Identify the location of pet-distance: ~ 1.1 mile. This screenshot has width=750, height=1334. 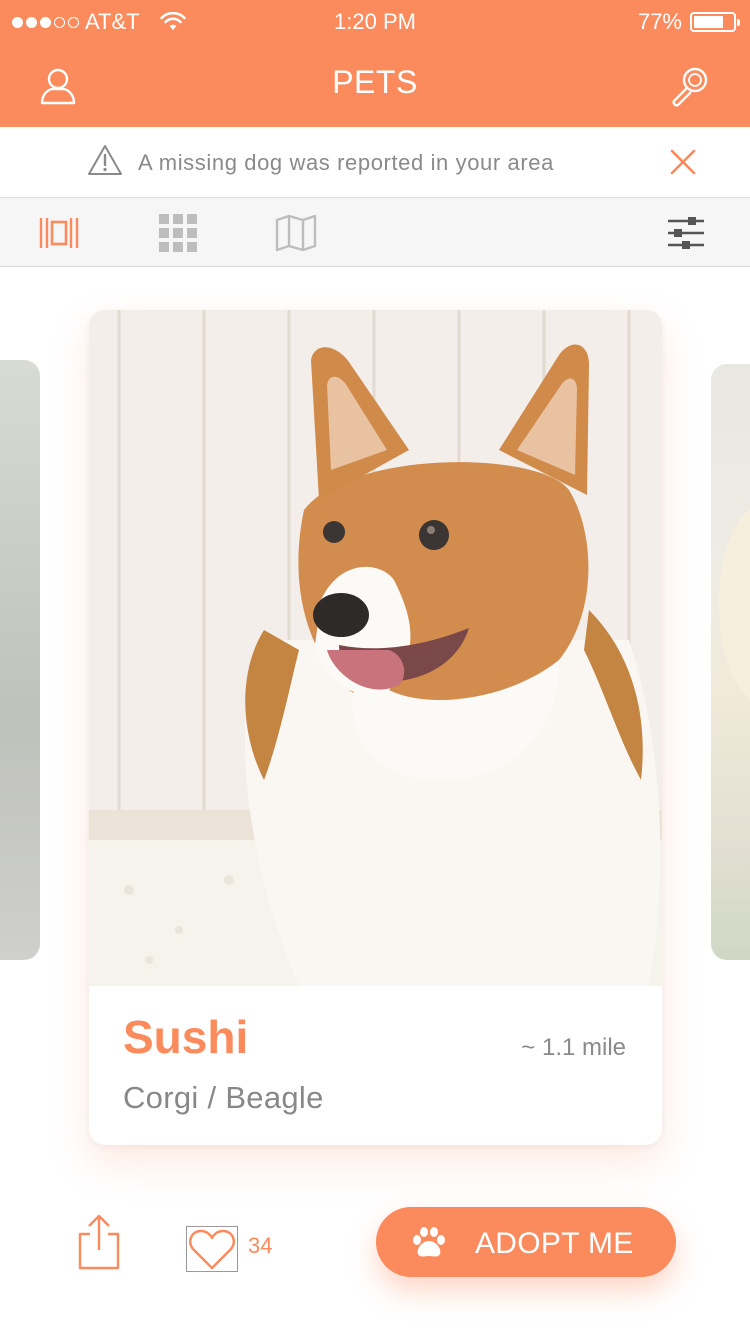
(573, 1047).